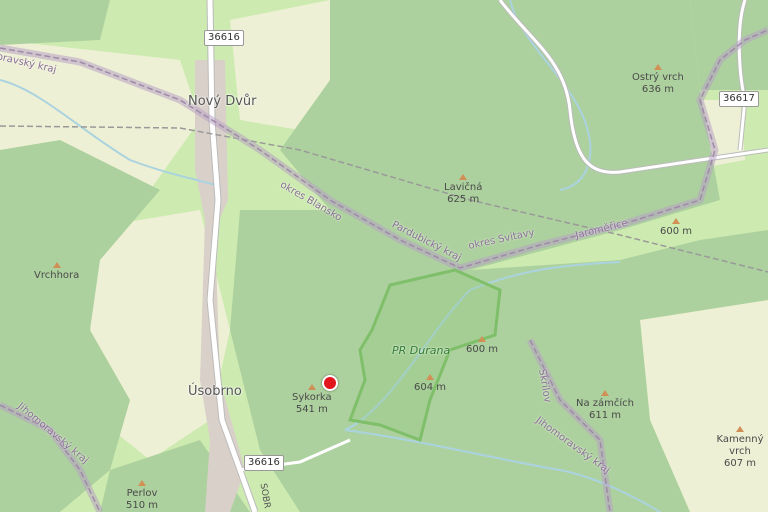 This screenshot has height=512, width=768. I want to click on peak-name: Kamenný vrch, so click(740, 445).